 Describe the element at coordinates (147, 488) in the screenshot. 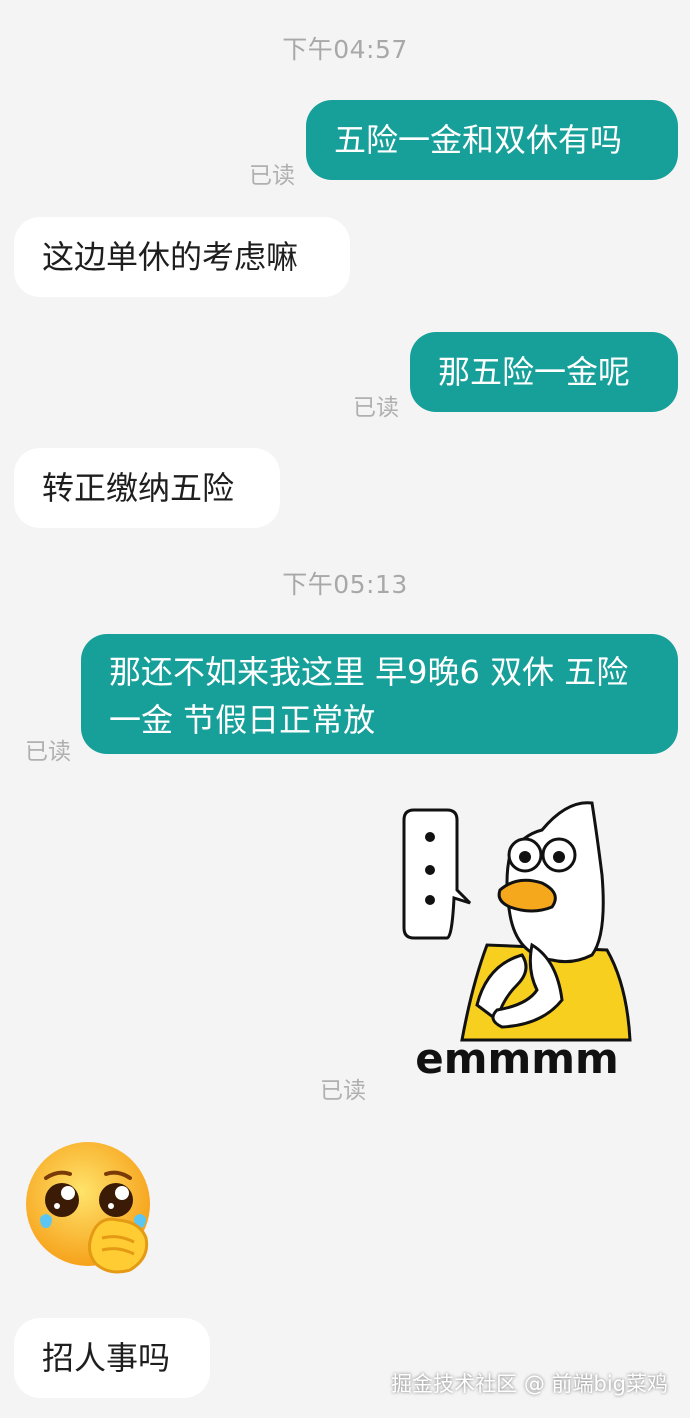

I see `message-bubble-incoming: 转正缴纳五险` at that location.